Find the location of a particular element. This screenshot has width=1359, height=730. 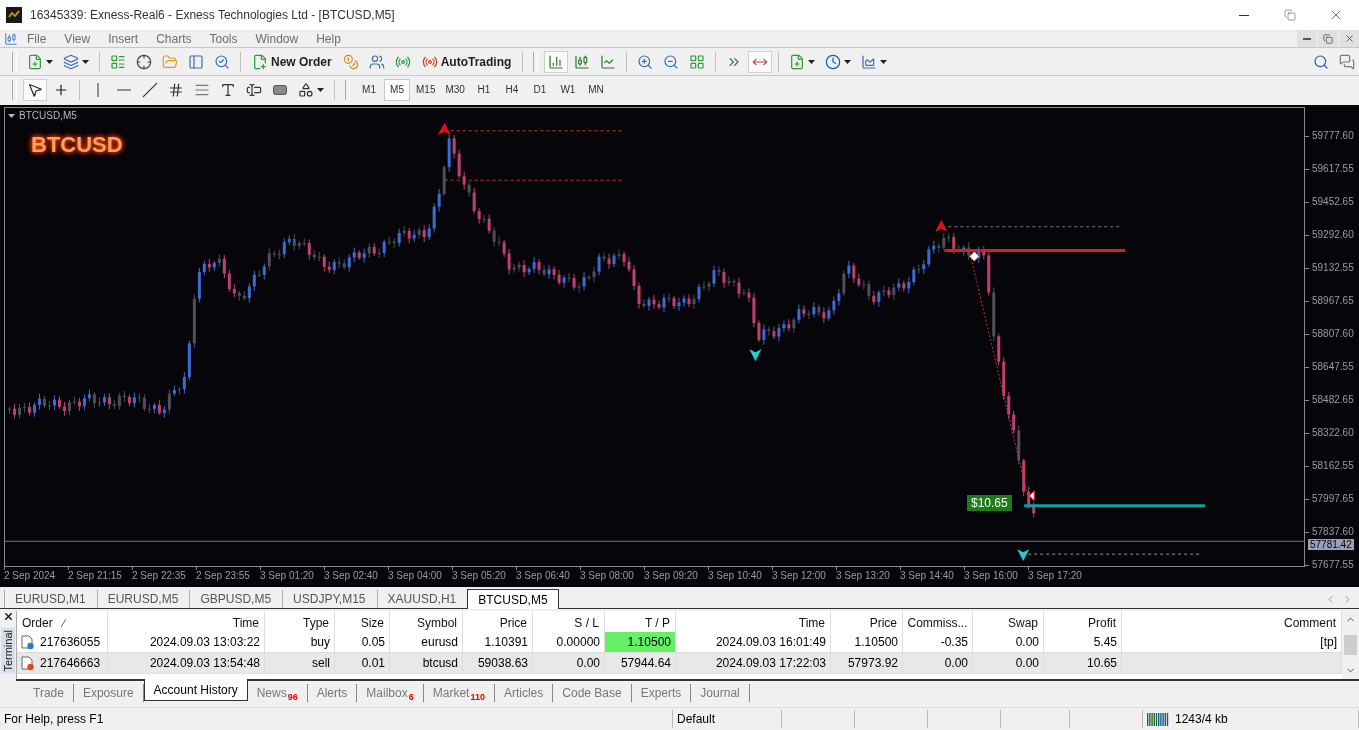

time-axis-label: 2 Sep 21:15 is located at coordinates (100, 577).